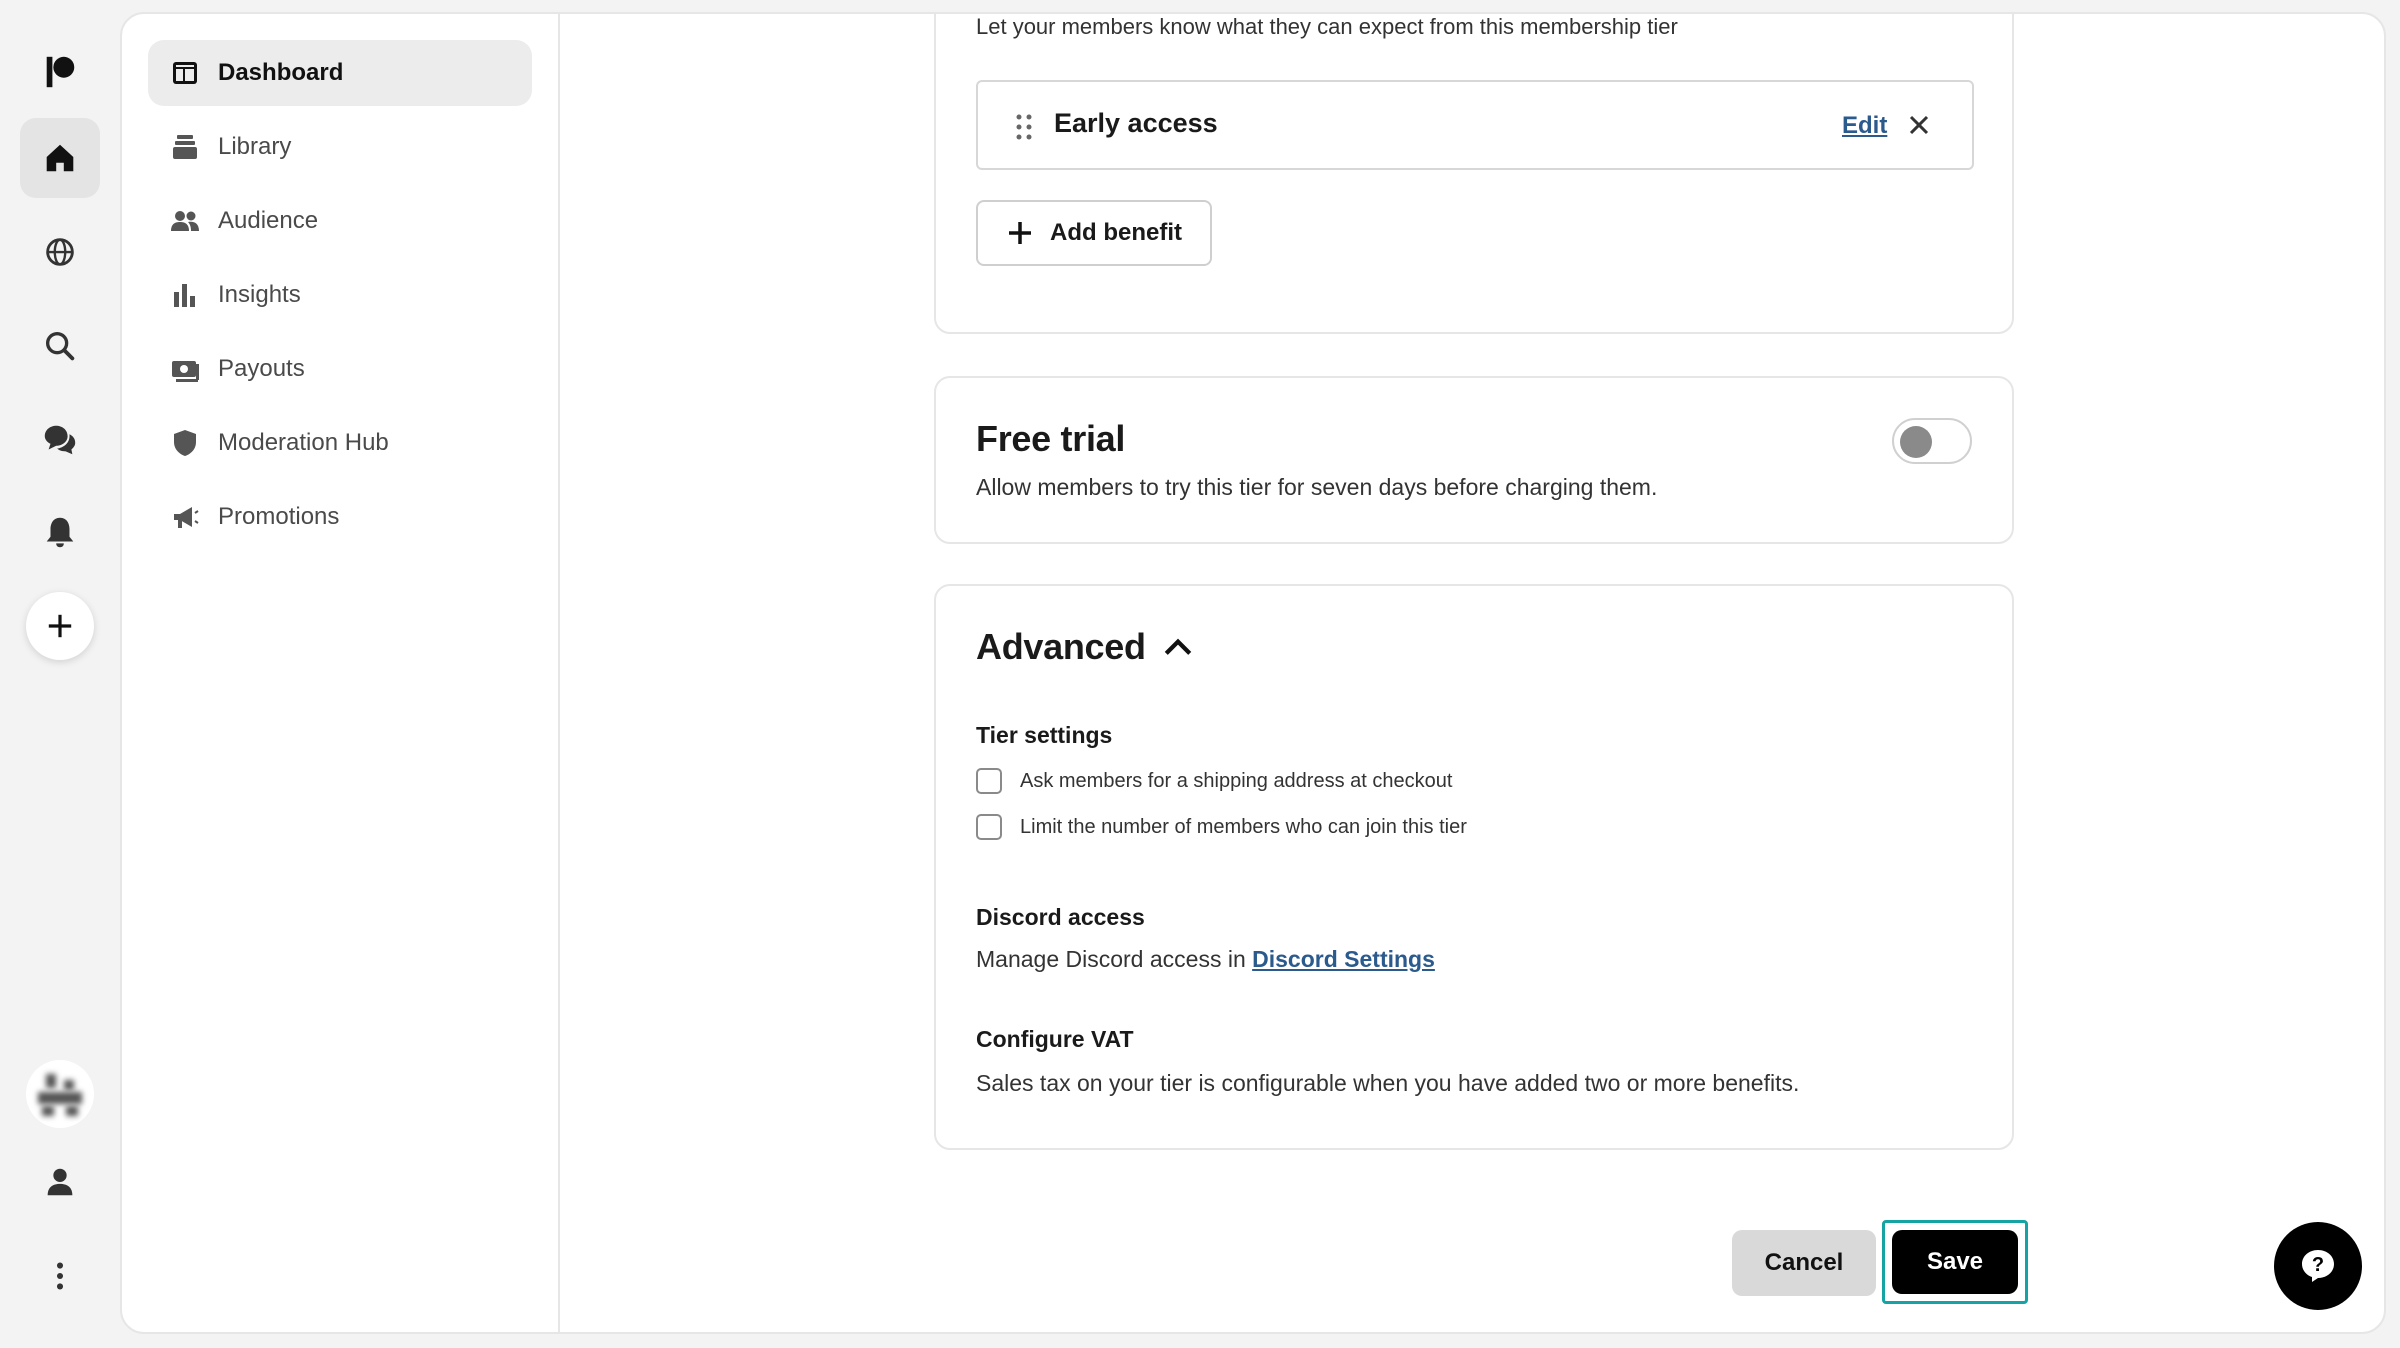 This screenshot has height=1348, width=2400. What do you see at coordinates (259, 294) in the screenshot?
I see `sidebar-item-label: Insights` at bounding box center [259, 294].